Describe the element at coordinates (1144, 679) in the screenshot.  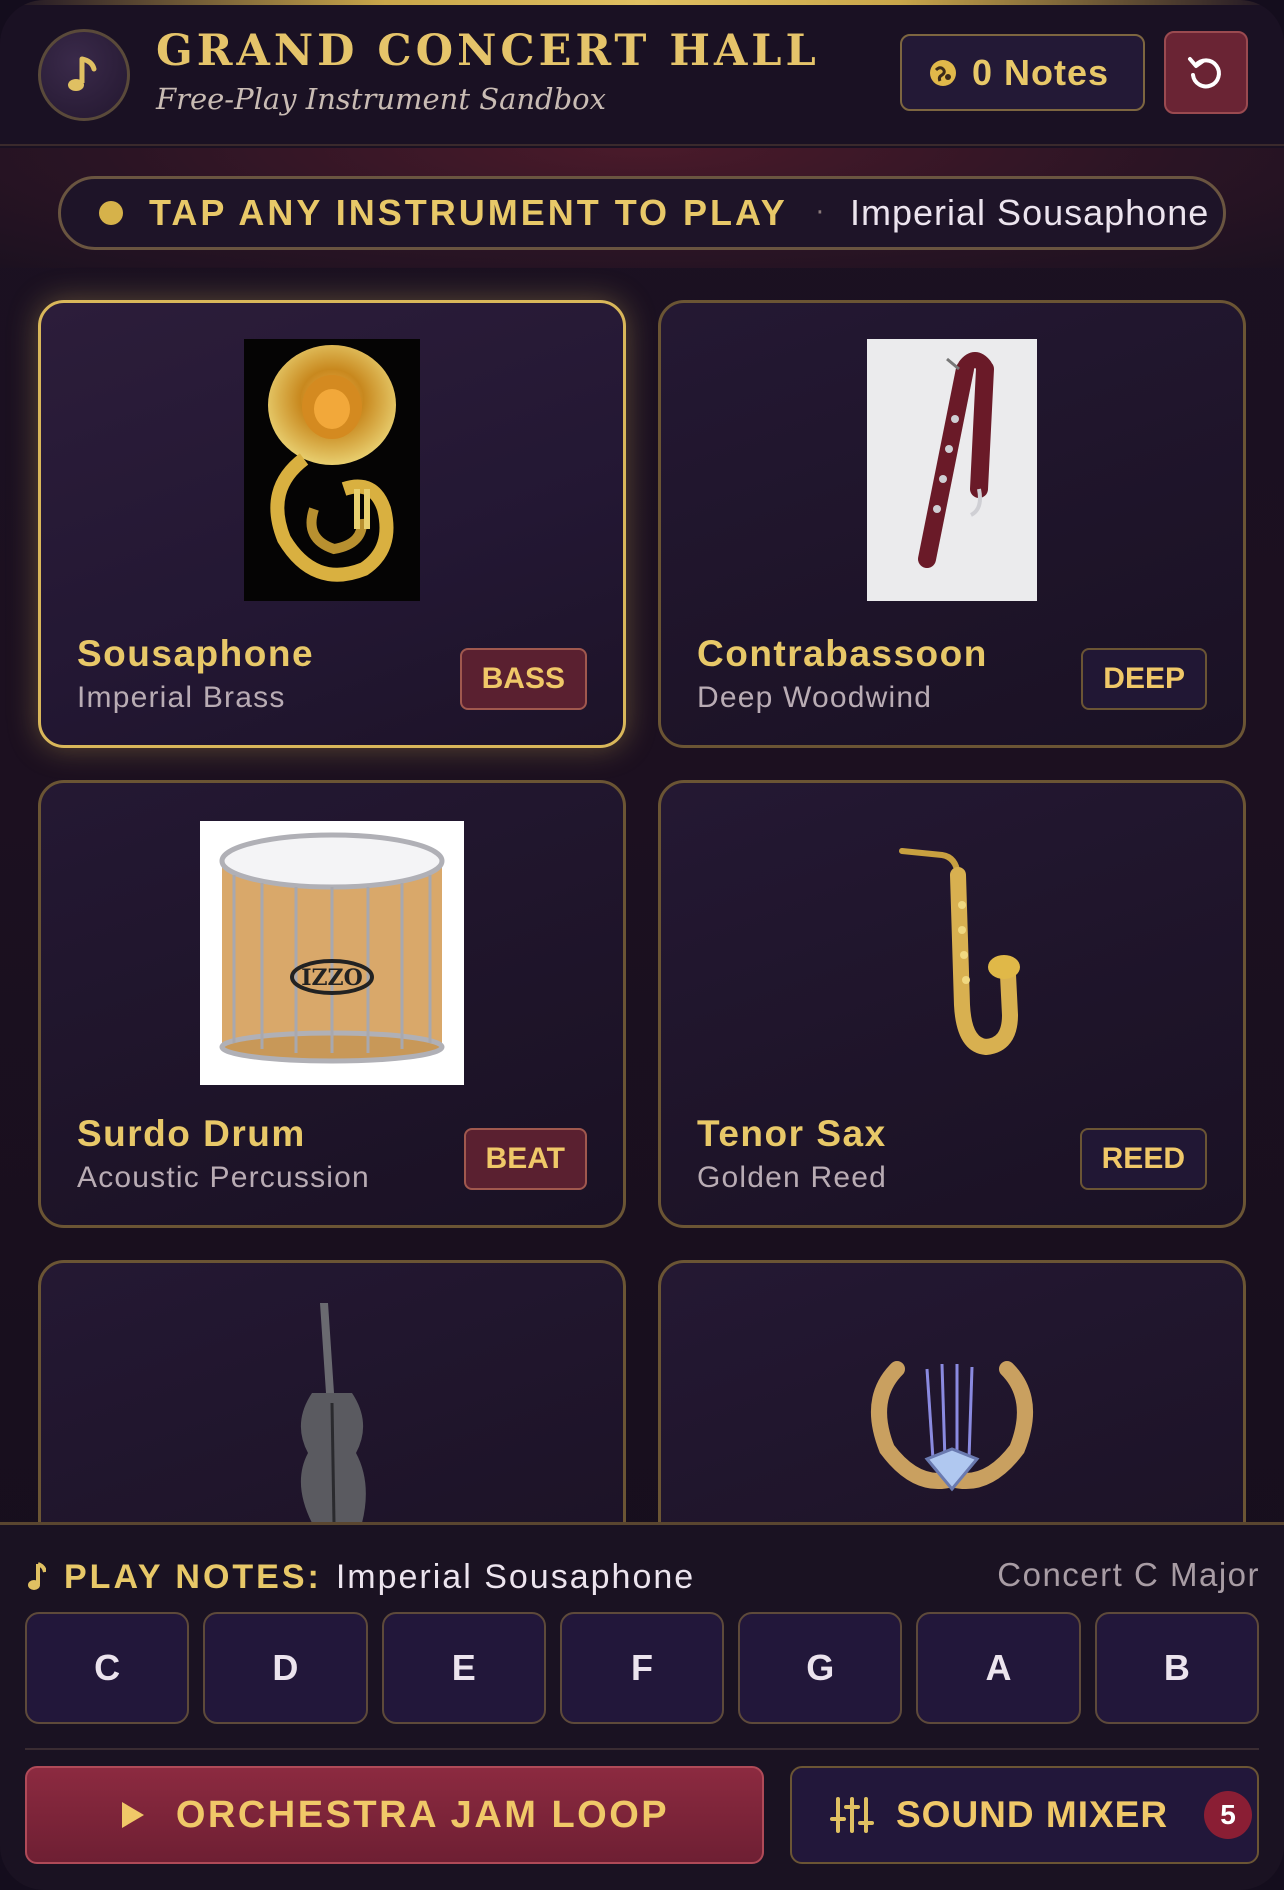
I see `instrument-tag: DEEP` at that location.